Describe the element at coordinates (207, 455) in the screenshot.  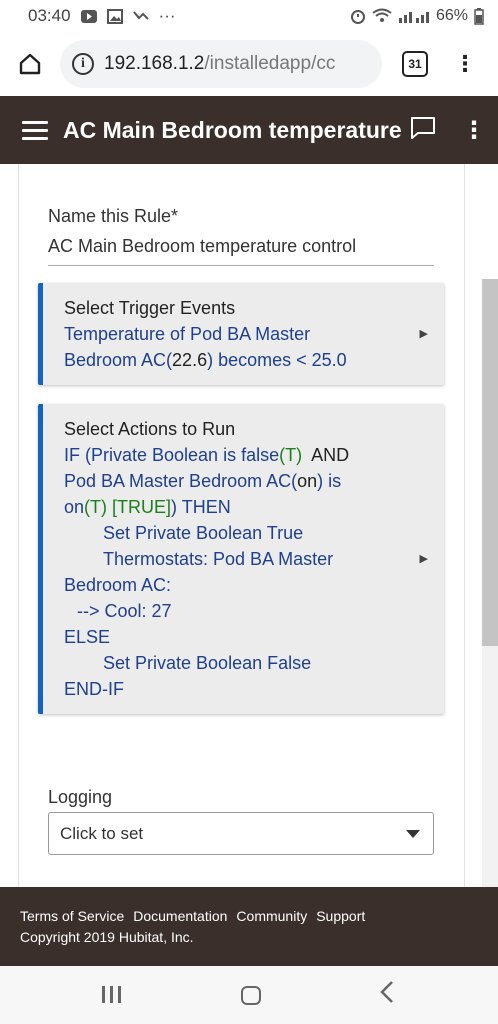
I see `action-line: IF (Private Boolean is false(T) AND` at that location.